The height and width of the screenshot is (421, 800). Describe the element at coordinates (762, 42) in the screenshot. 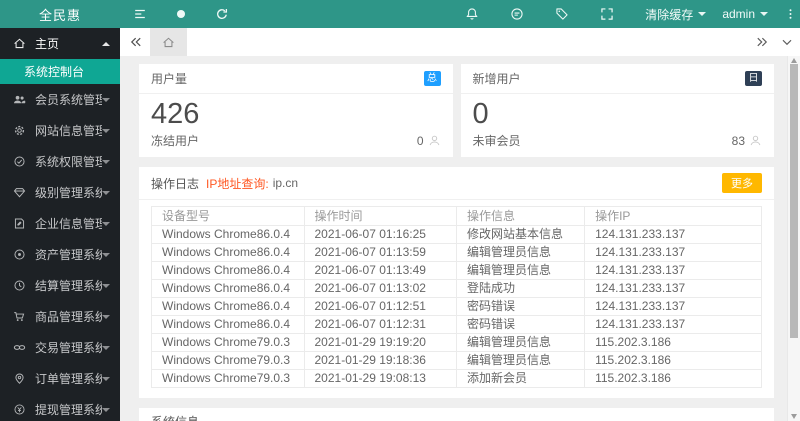

I see `scroll-tabs-right-icon` at that location.